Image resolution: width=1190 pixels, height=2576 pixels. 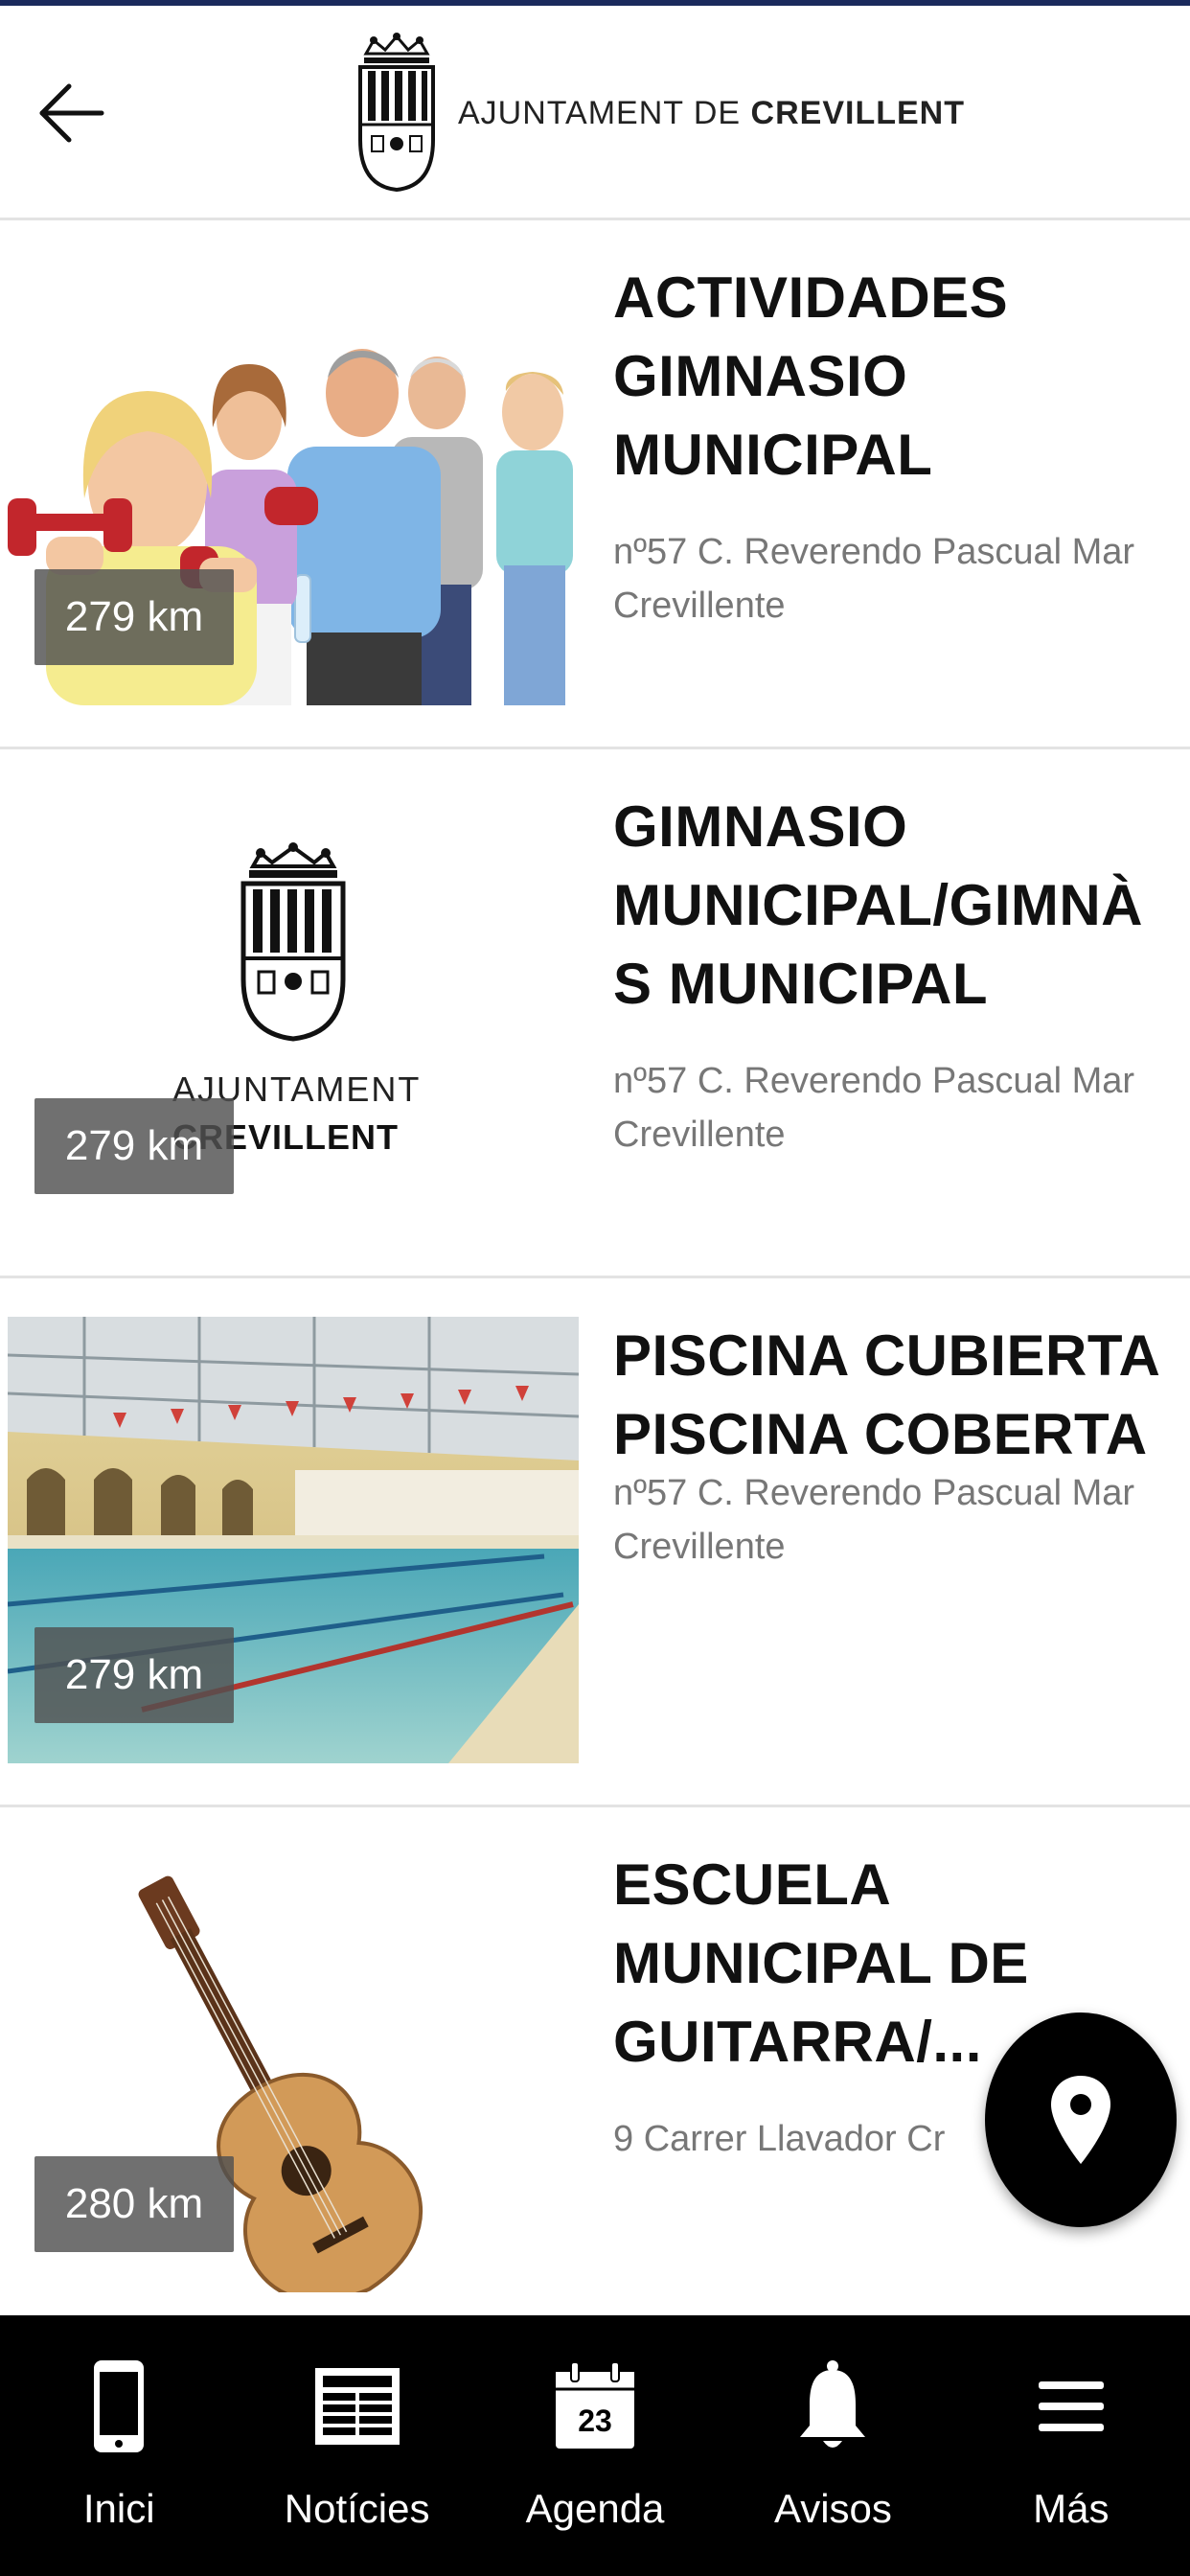 What do you see at coordinates (357, 2509) in the screenshot?
I see `nav-label: Notícies` at bounding box center [357, 2509].